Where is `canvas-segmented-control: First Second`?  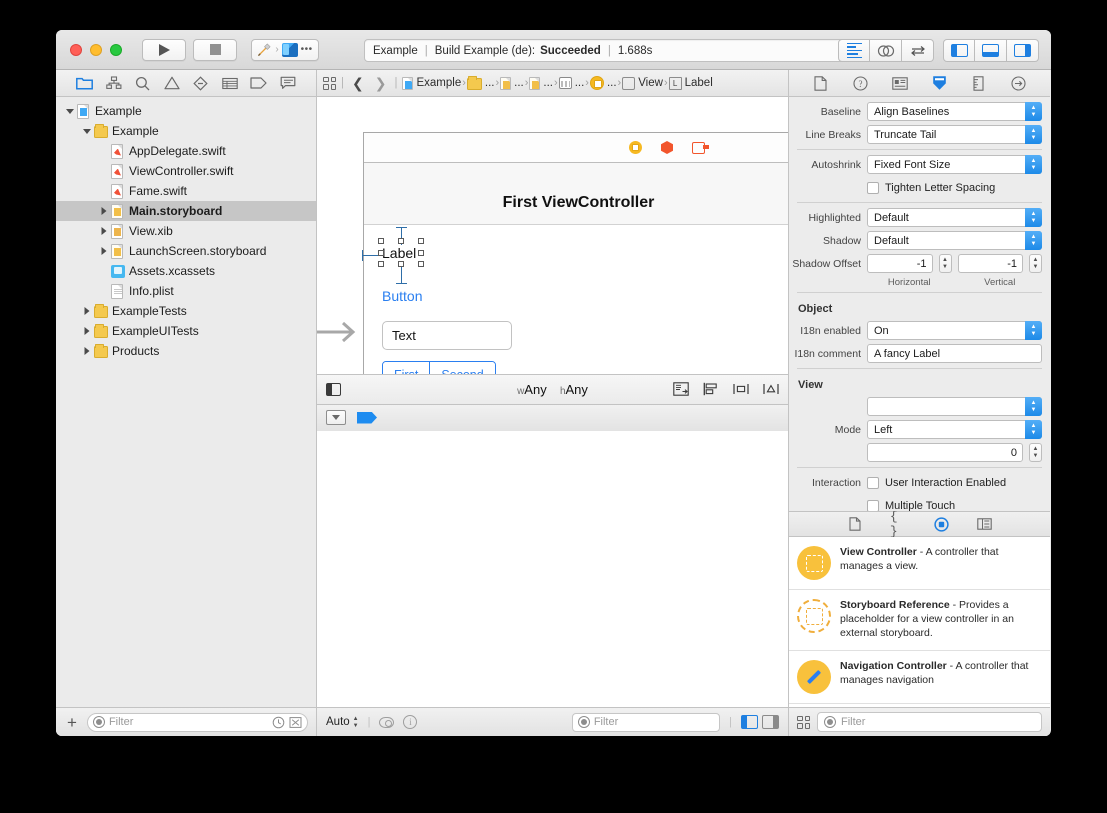
canvas-segmented-control: First Second is located at coordinates (439, 367).